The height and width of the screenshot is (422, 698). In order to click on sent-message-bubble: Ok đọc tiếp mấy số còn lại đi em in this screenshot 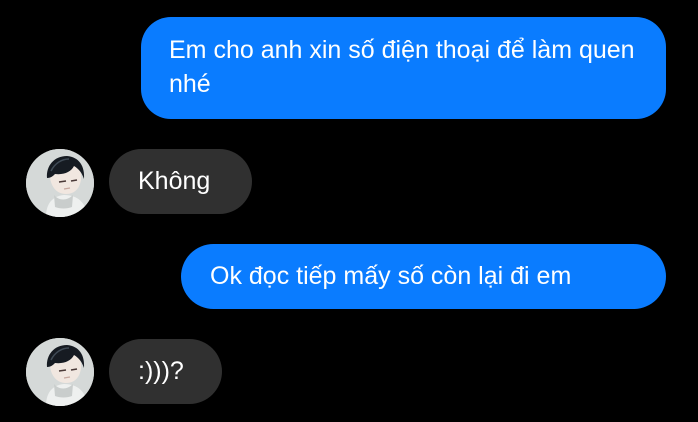, I will do `click(423, 276)`.